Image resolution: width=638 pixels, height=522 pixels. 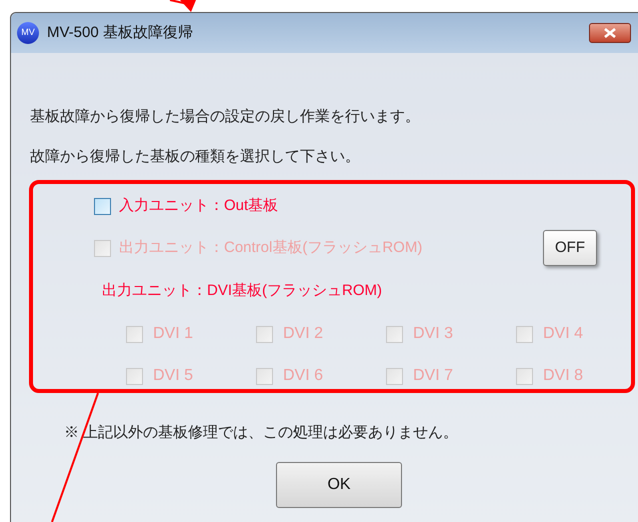 What do you see at coordinates (433, 376) in the screenshot?
I see `checkbox-label: DVI 7` at bounding box center [433, 376].